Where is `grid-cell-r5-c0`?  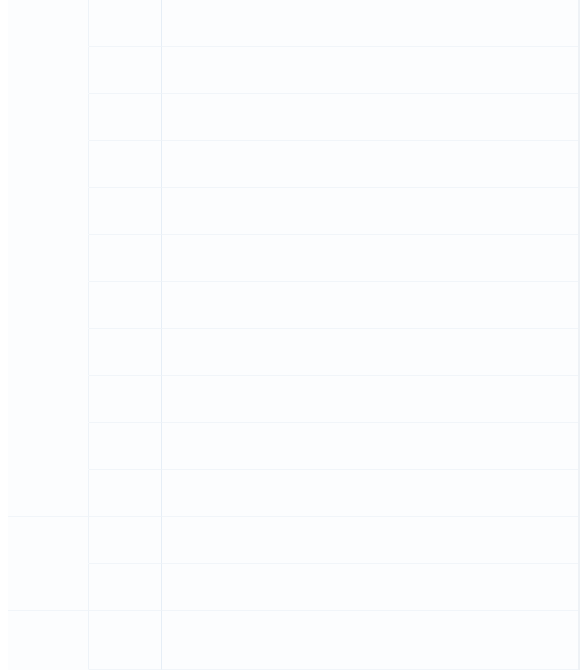 grid-cell-r5-c0 is located at coordinates (48, 258).